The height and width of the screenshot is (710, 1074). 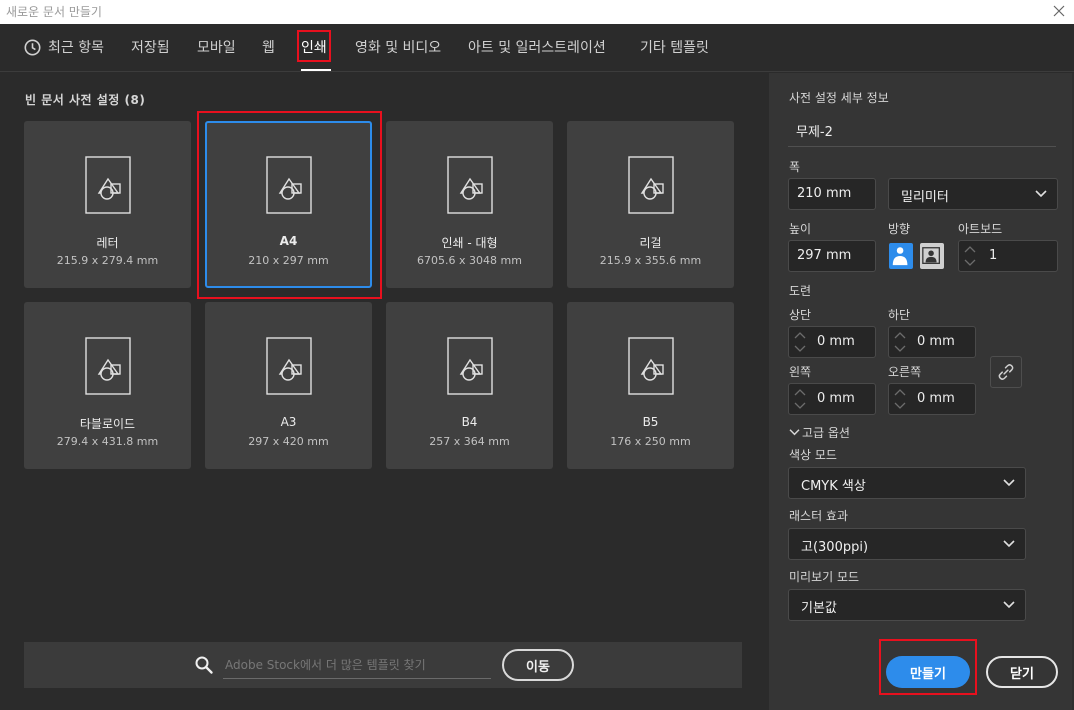 What do you see at coordinates (819, 516) in the screenshot?
I see `raster-effects-label: 래스터 효과` at bounding box center [819, 516].